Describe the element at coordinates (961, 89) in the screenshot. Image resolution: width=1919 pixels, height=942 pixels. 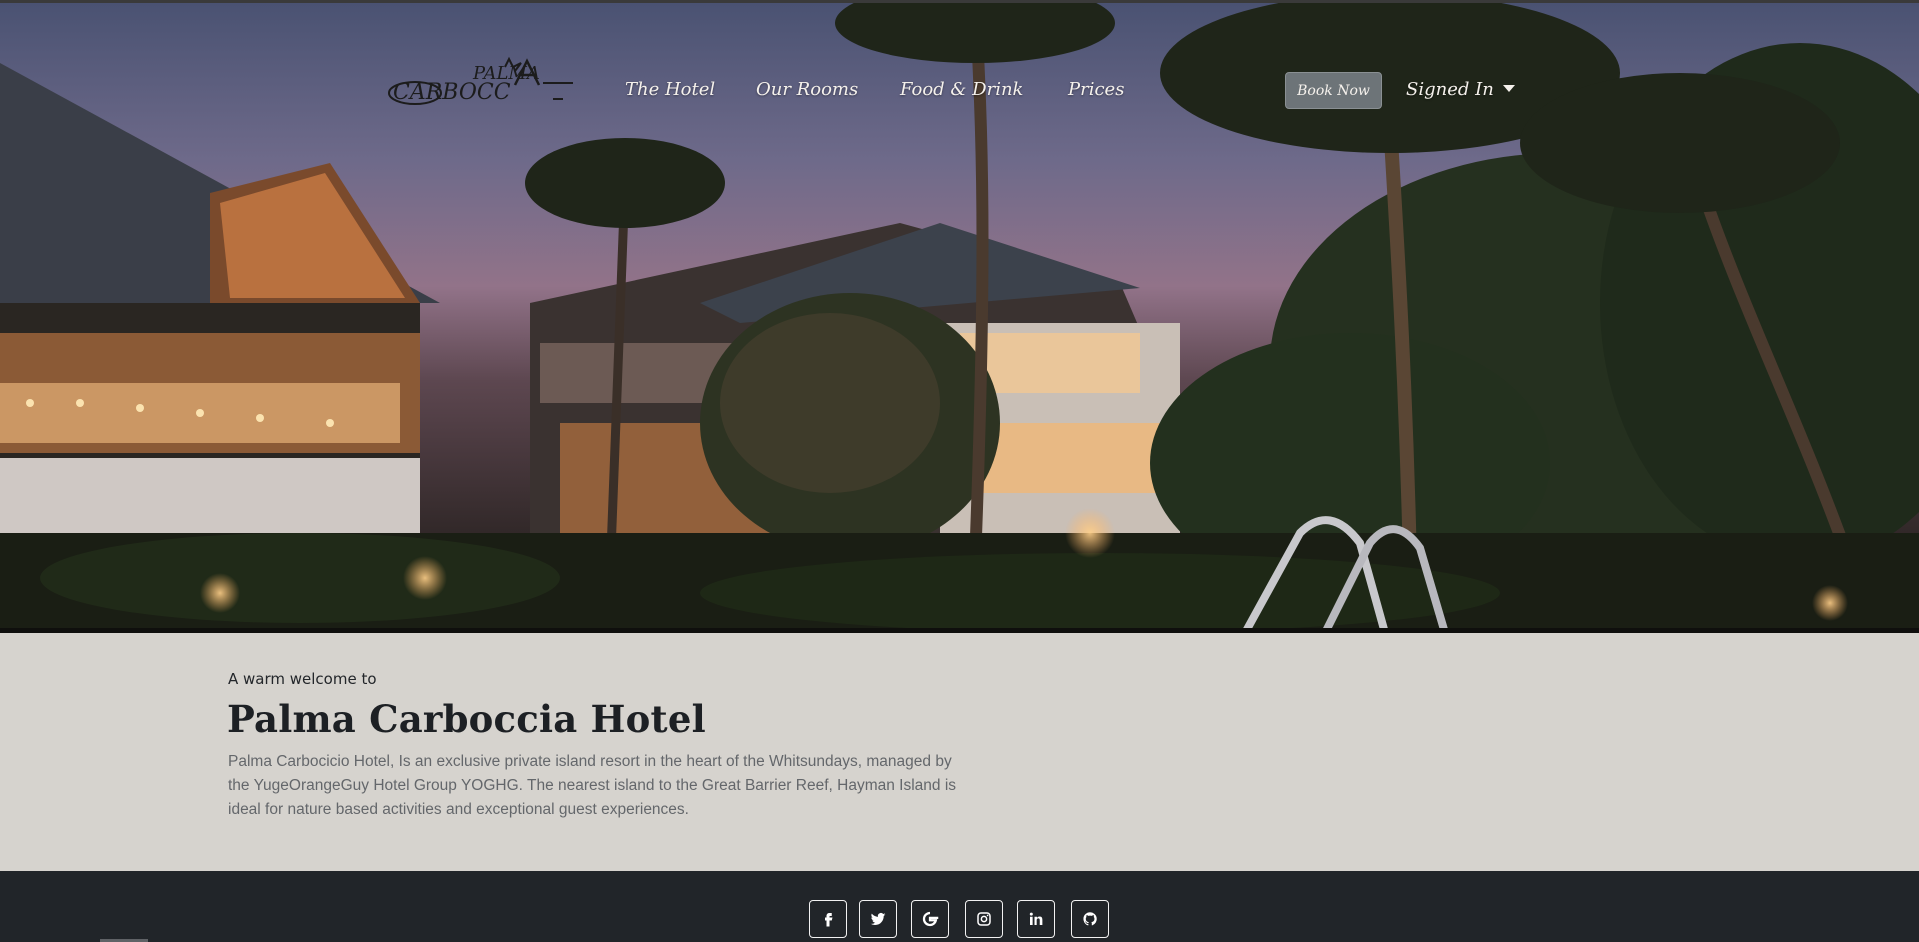
I see `nav-link-food-drink: Food & Drink` at that location.